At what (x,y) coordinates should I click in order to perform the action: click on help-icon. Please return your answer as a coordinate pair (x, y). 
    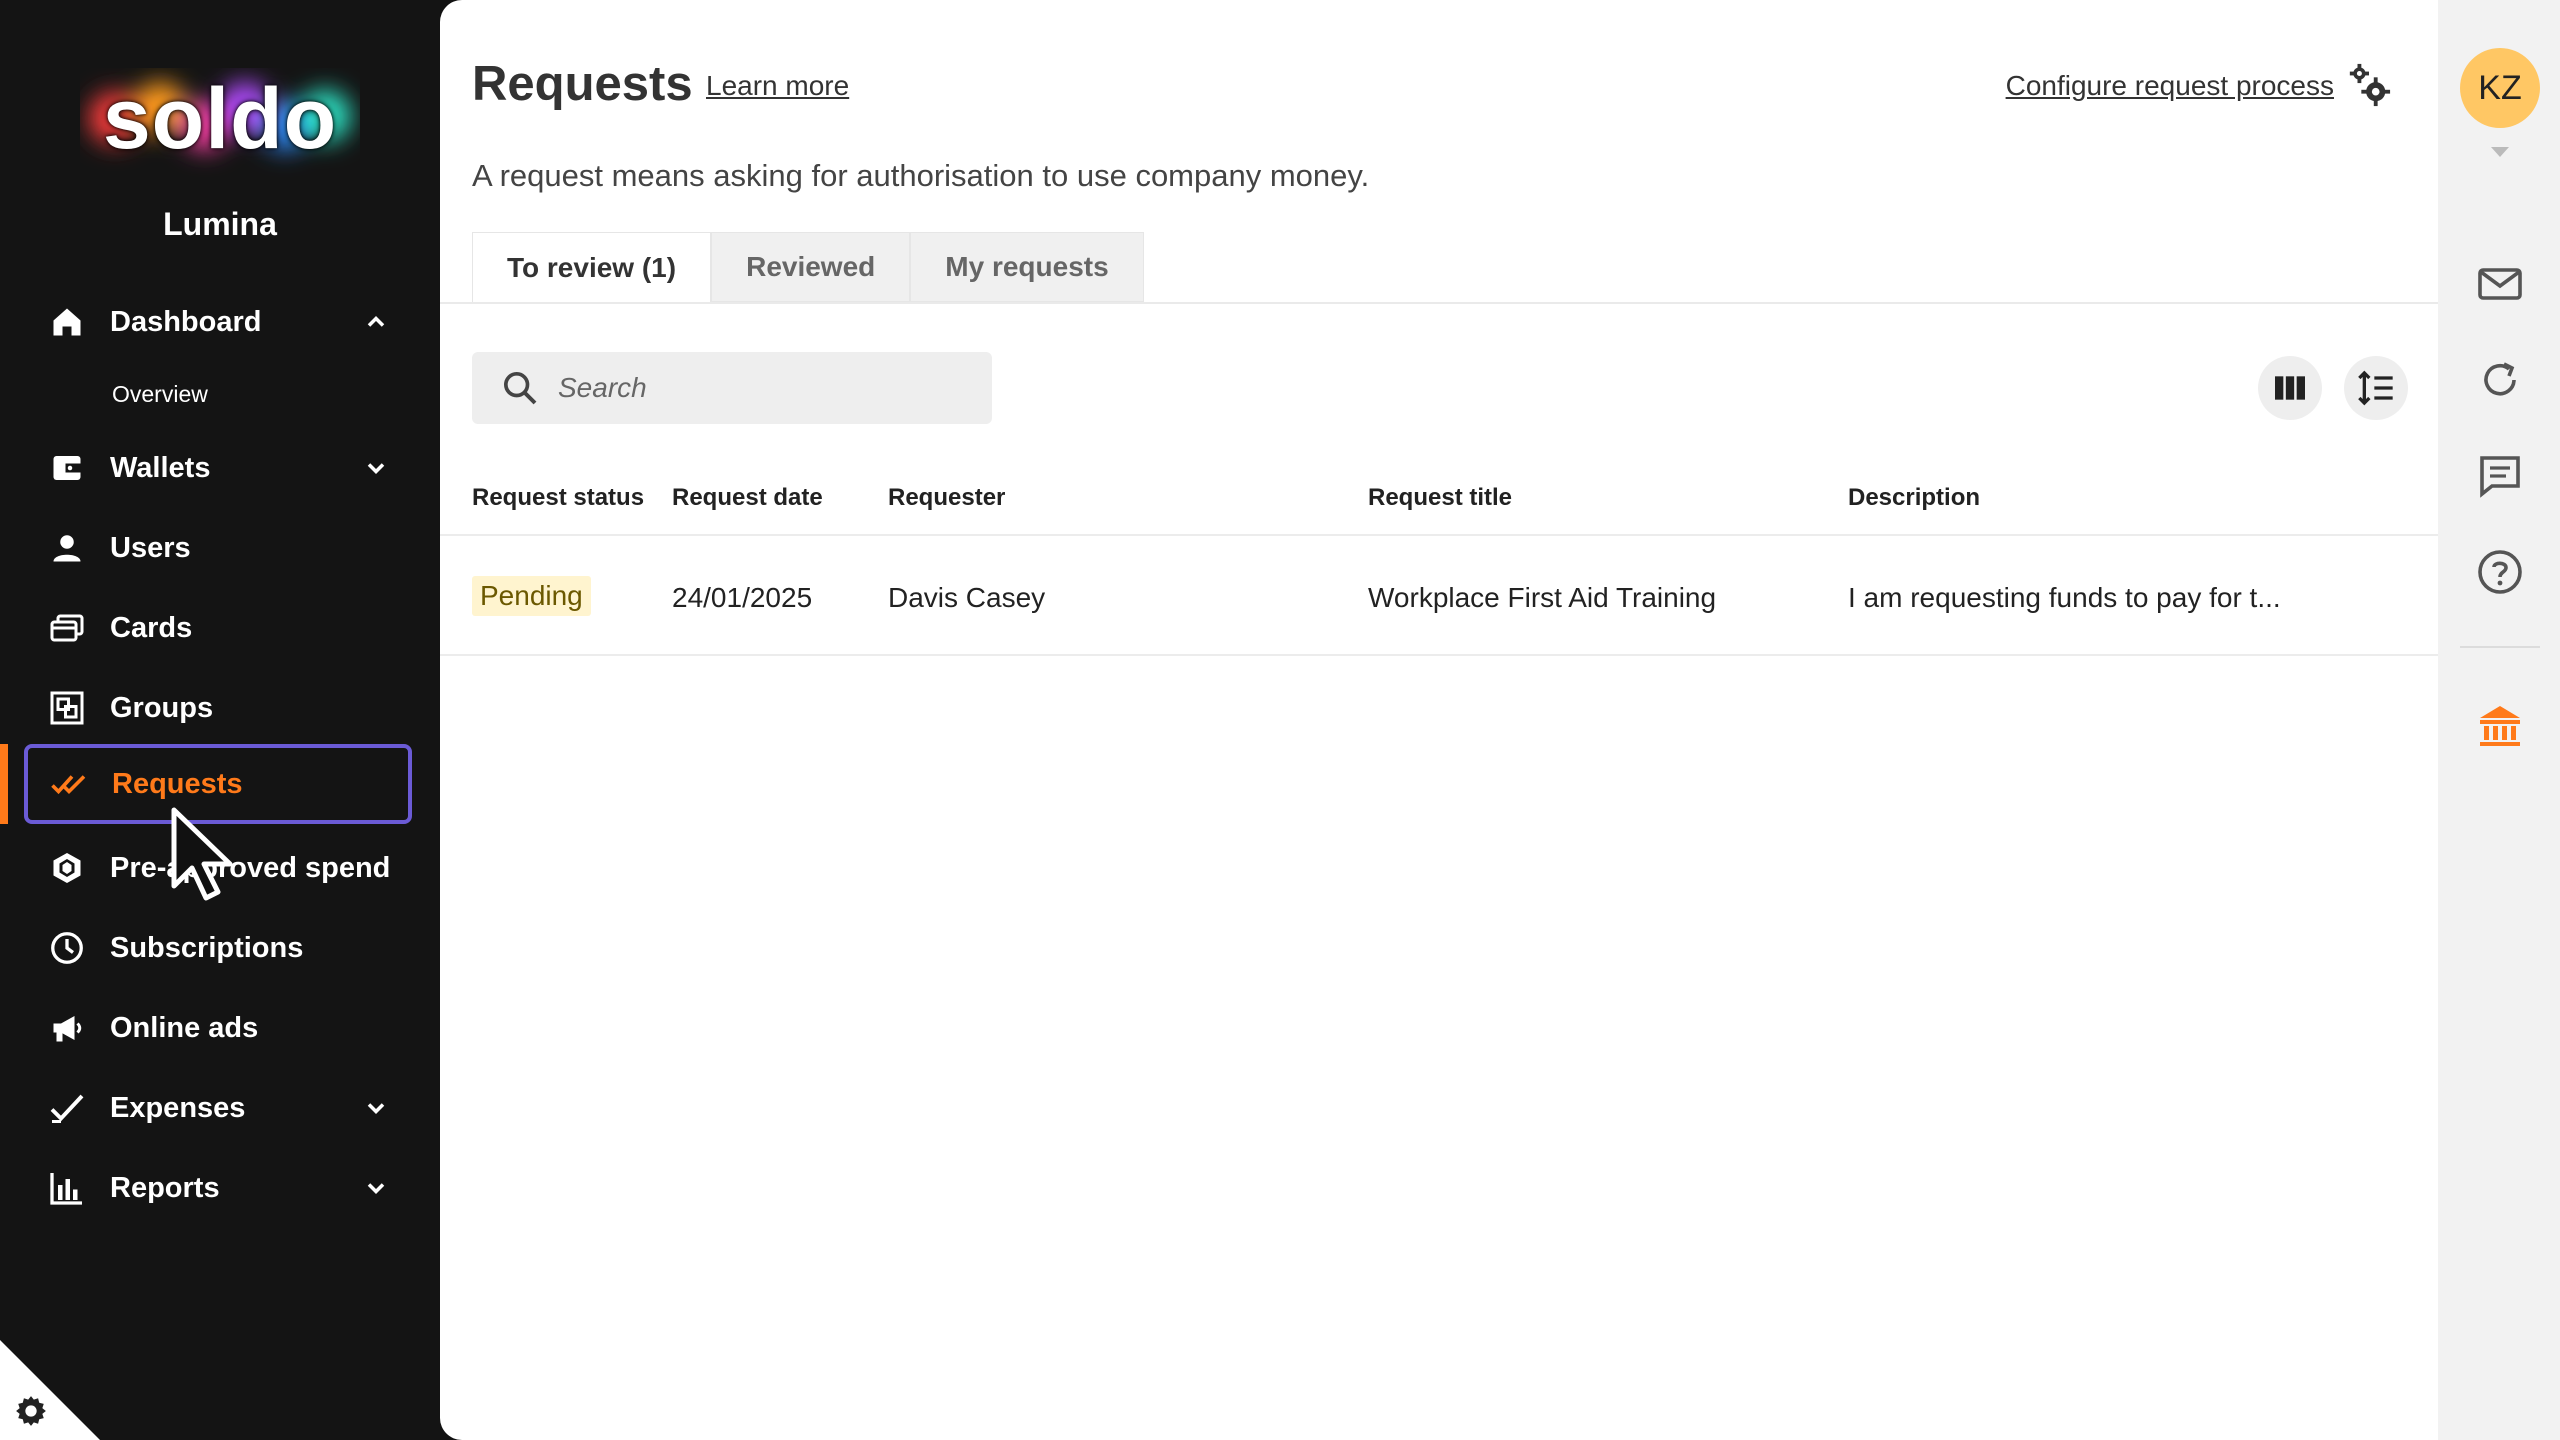
    Looking at the image, I should click on (2500, 572).